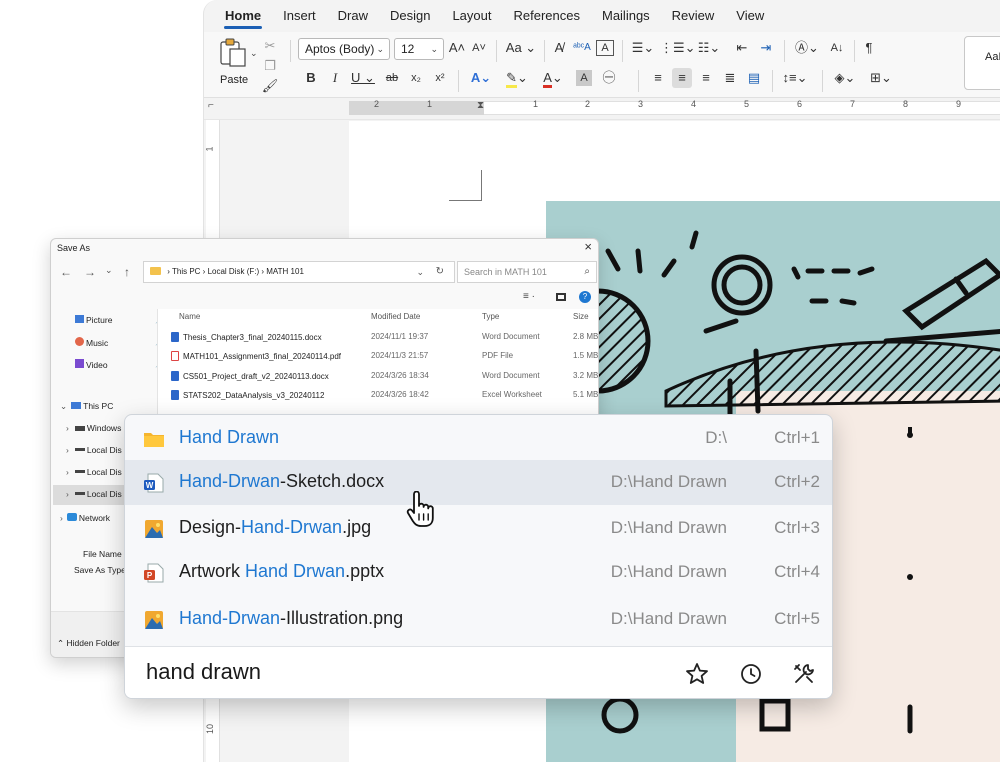  Describe the element at coordinates (127, 272) in the screenshot. I see `up-arrow-icon: ↑` at that location.